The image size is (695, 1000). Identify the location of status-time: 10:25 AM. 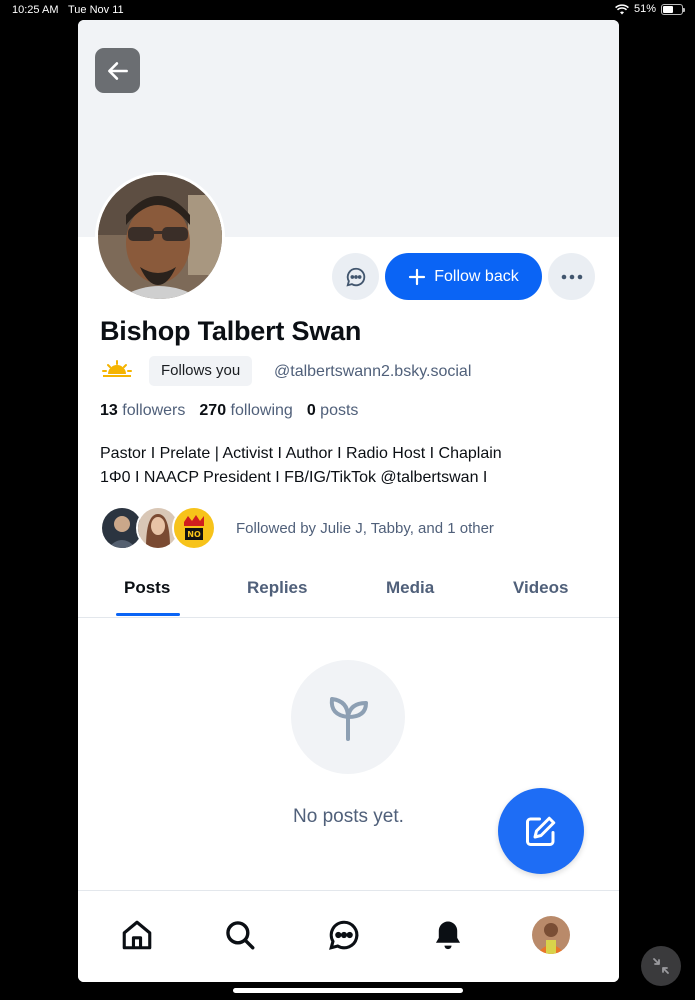
(35, 10).